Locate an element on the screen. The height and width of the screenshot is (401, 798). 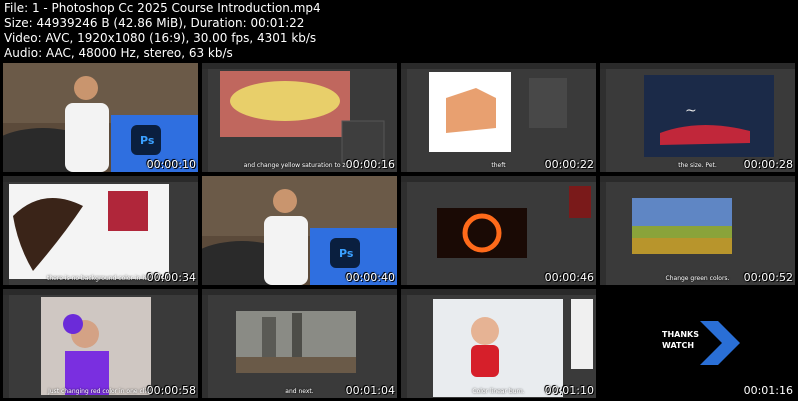
thumbnail-8: Change green colors. 00:00:52 is located at coordinates (697, 230).